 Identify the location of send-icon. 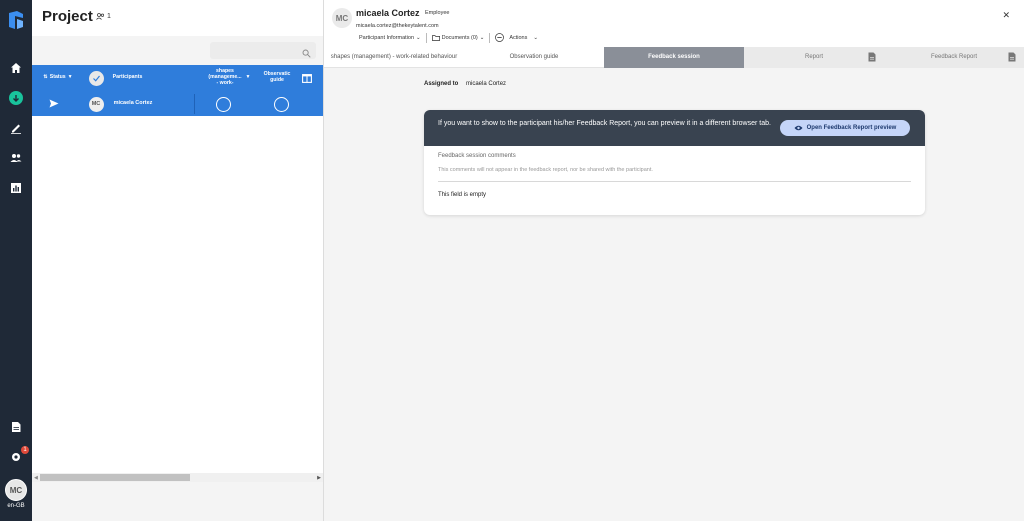
(54, 103).